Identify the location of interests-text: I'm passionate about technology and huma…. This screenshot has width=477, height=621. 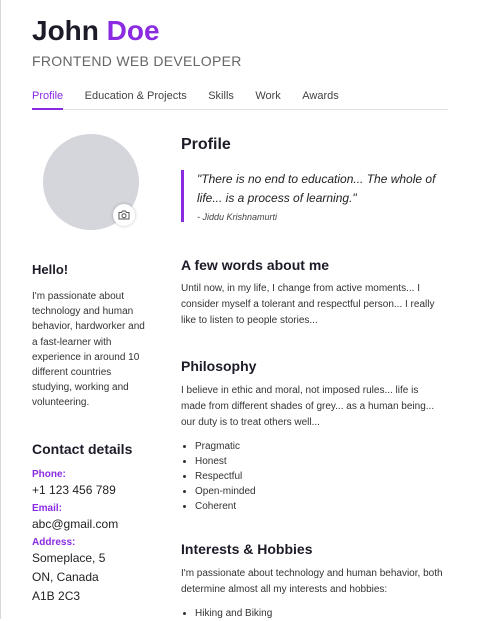
(312, 581).